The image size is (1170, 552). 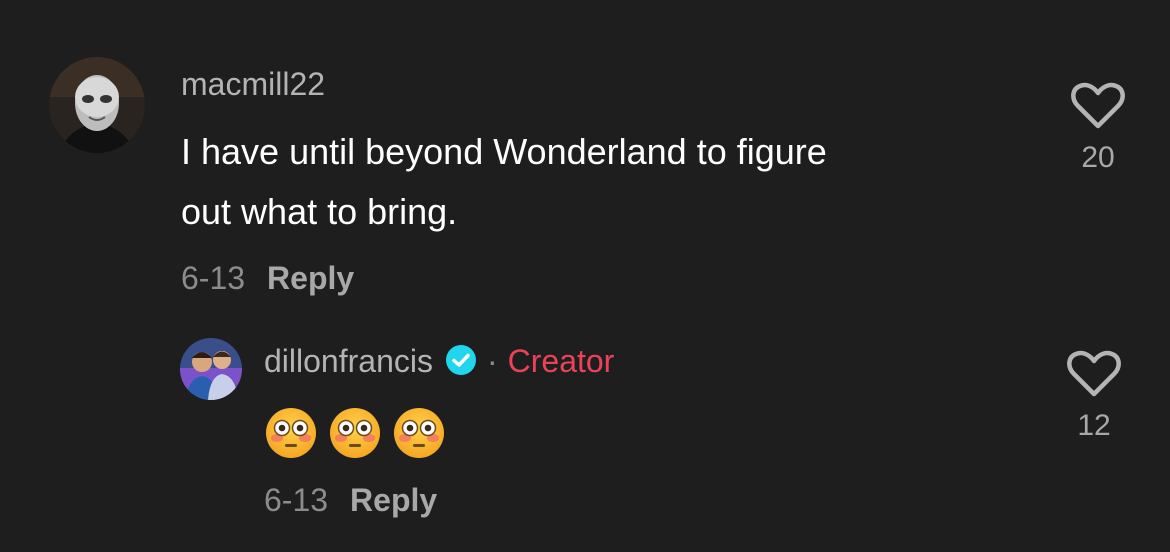 I want to click on like-count: 20, so click(x=1098, y=157).